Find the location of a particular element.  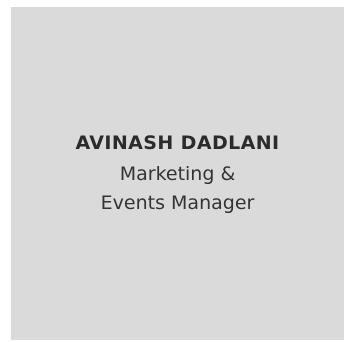

person-name: AVINASH DADLANI is located at coordinates (177, 142).